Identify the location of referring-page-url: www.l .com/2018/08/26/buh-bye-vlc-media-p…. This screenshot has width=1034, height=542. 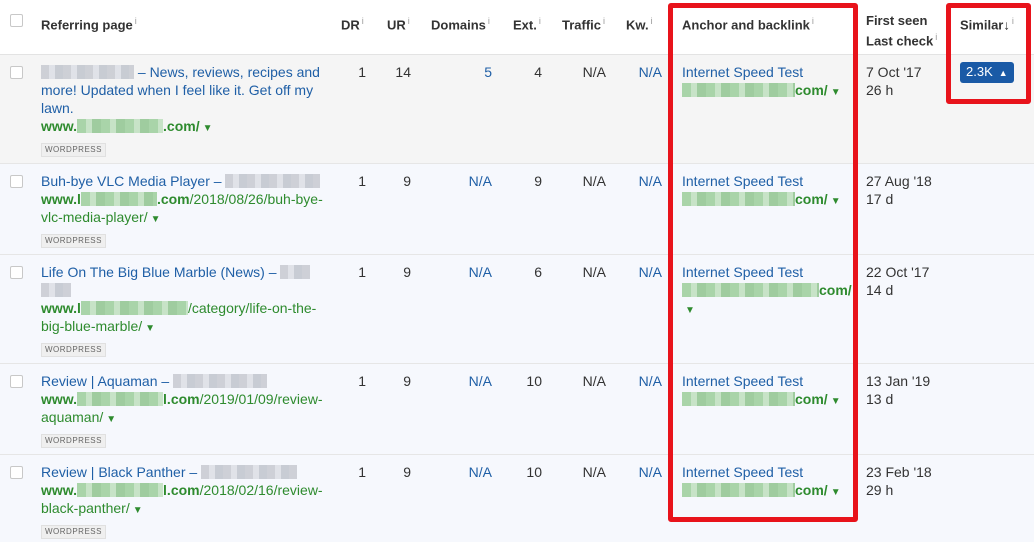
(183, 209).